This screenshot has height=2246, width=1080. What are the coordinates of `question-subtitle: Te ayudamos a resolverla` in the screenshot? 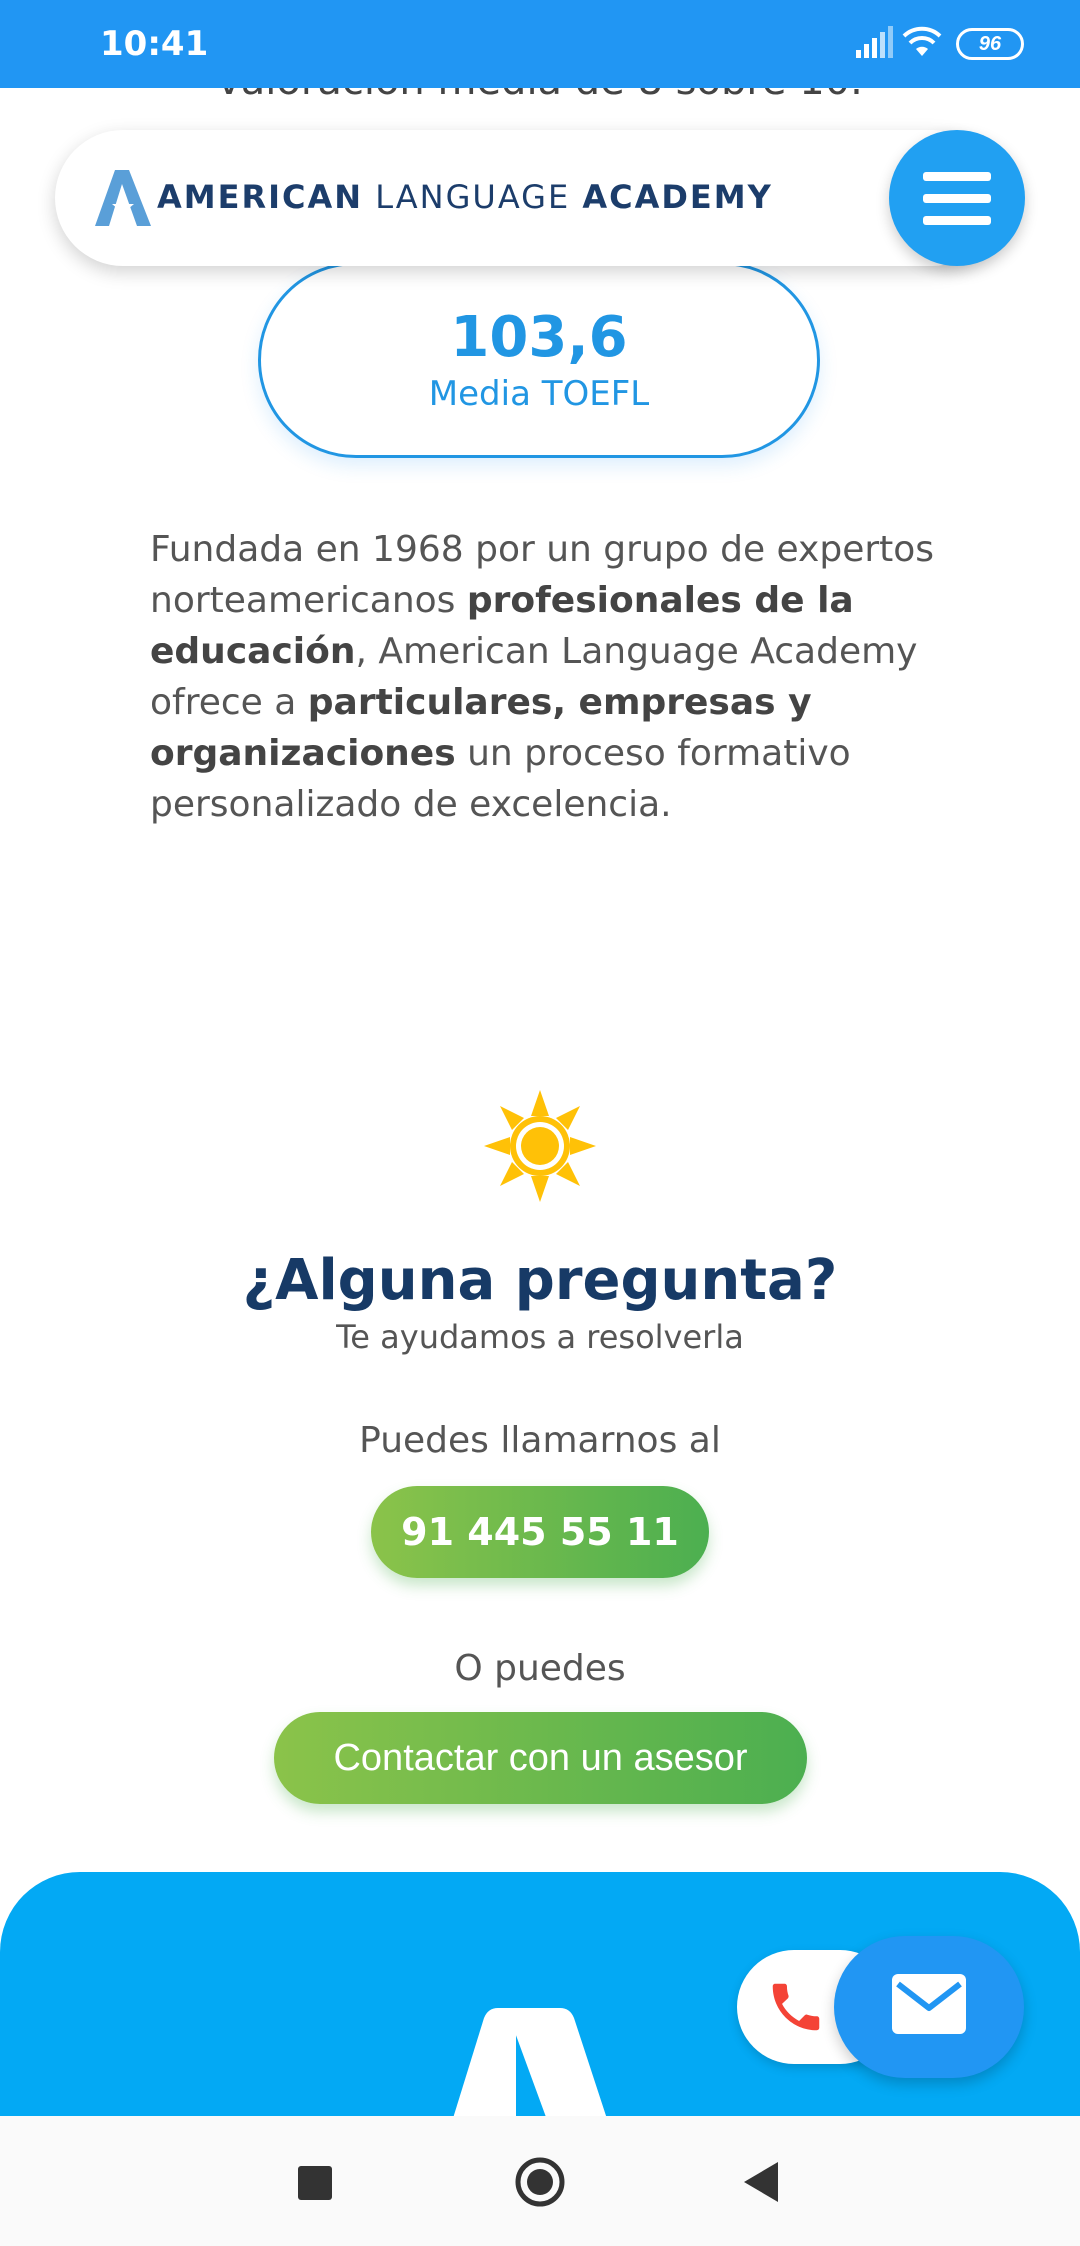 It's located at (540, 1337).